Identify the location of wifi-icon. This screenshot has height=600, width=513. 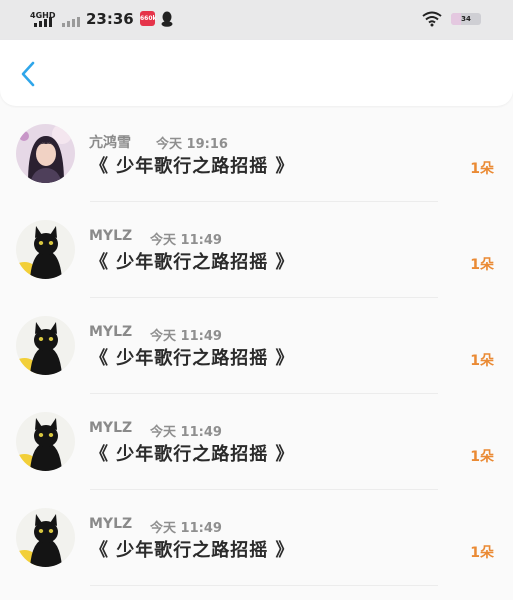
(432, 19).